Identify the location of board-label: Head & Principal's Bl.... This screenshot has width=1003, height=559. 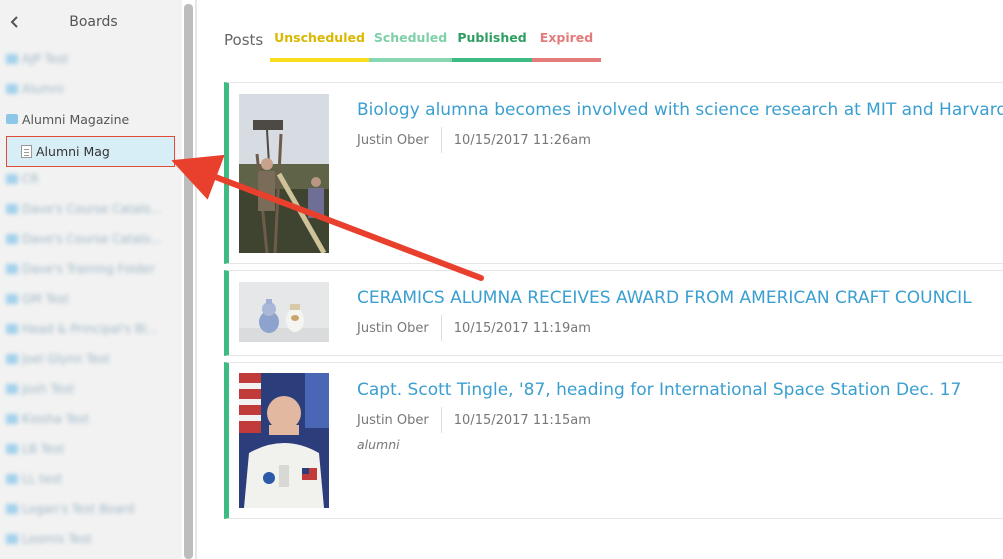
(90, 329).